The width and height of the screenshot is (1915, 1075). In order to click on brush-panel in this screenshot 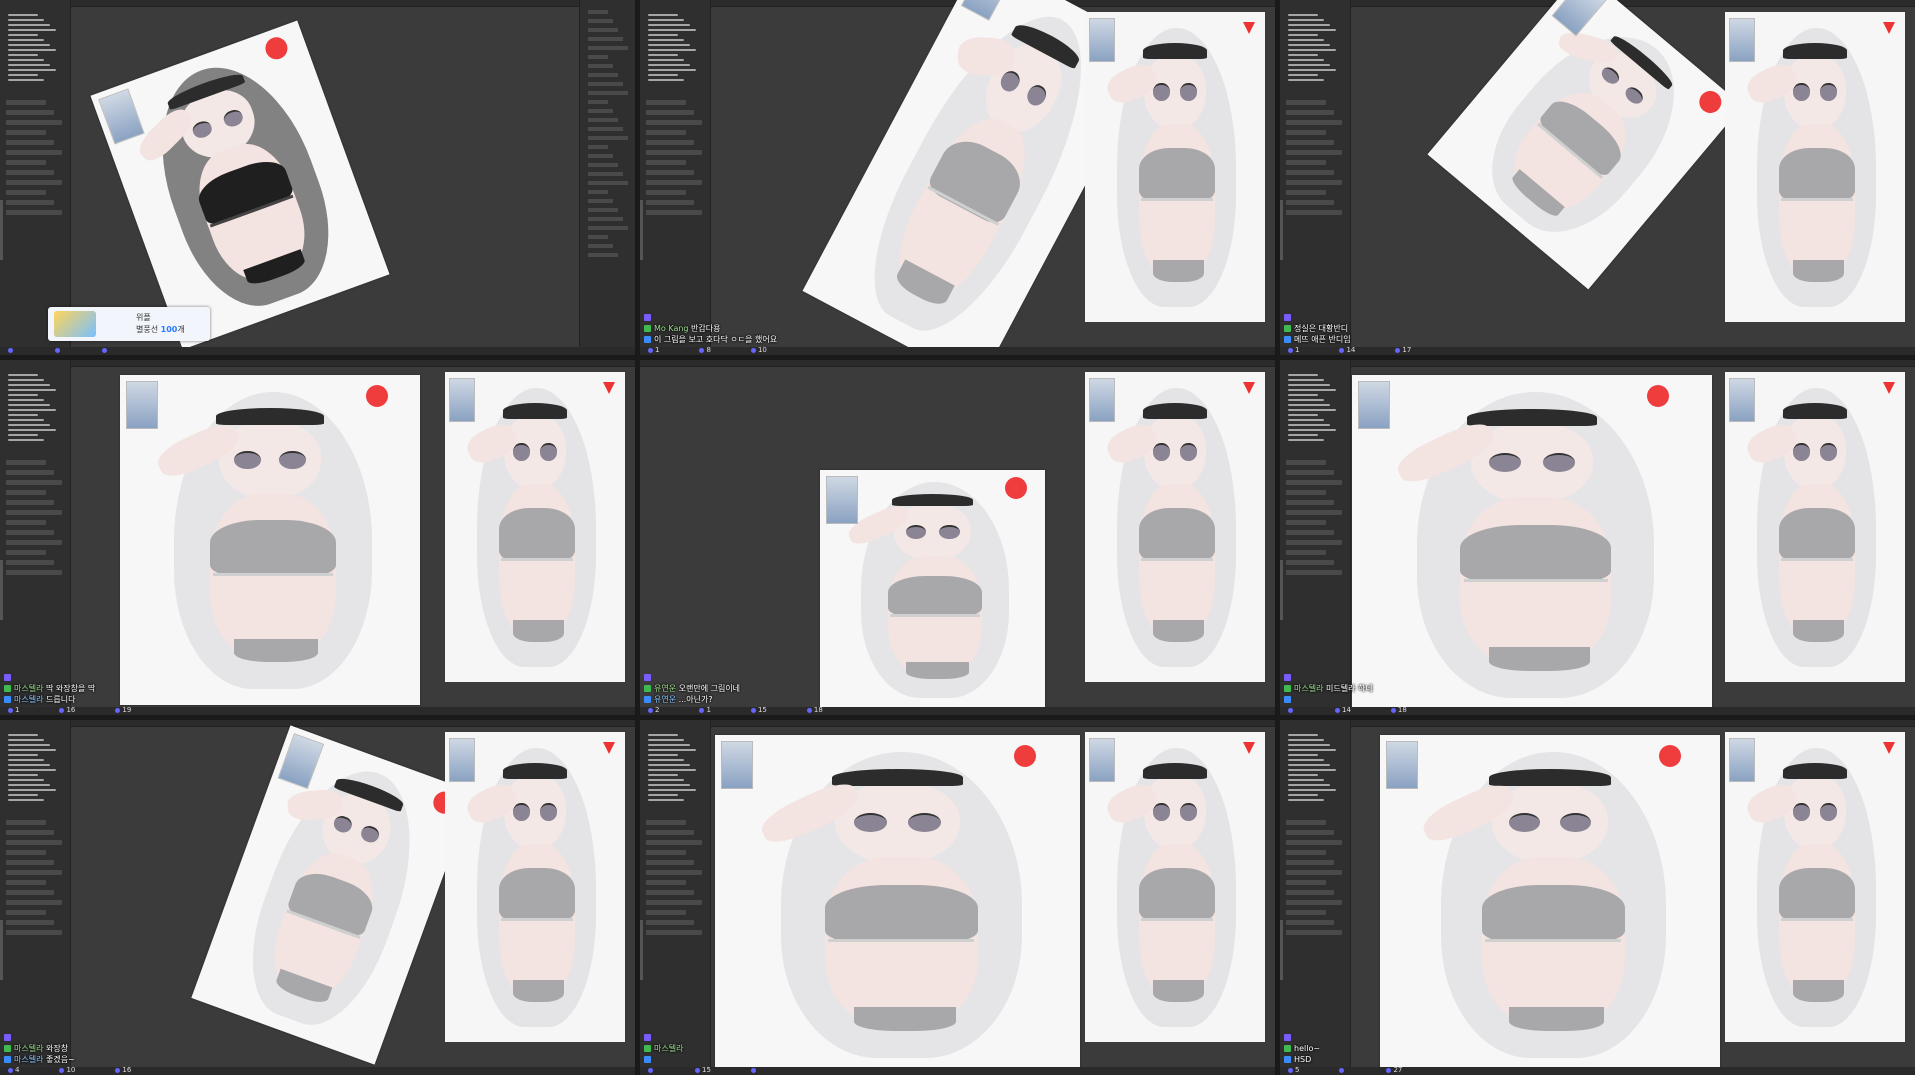, I will do `click(675, 177)`.